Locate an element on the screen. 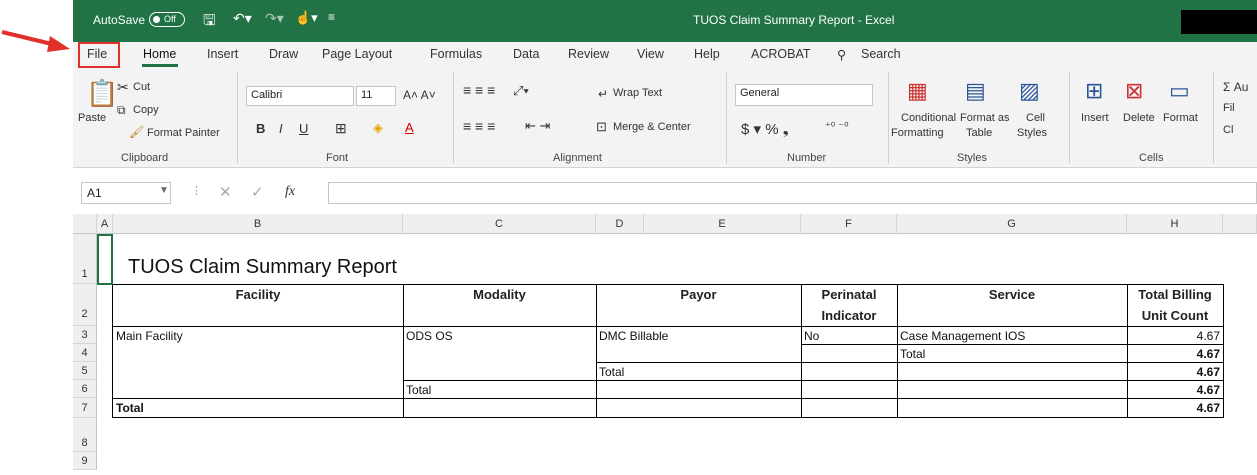  save-icon: 🖫 is located at coordinates (209, 22).